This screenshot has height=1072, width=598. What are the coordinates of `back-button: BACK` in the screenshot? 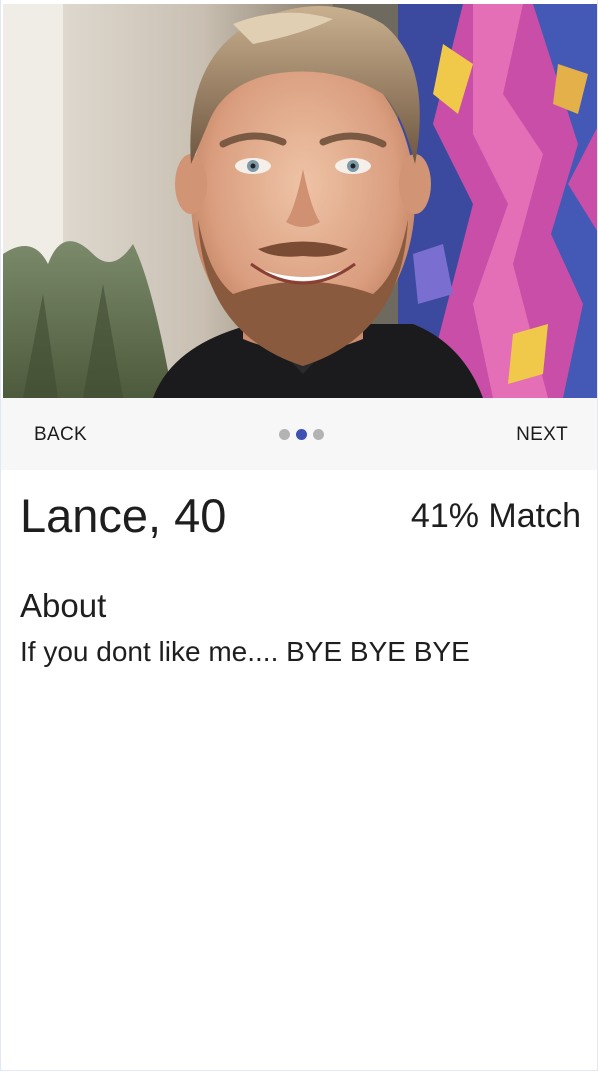 It's located at (60, 434).